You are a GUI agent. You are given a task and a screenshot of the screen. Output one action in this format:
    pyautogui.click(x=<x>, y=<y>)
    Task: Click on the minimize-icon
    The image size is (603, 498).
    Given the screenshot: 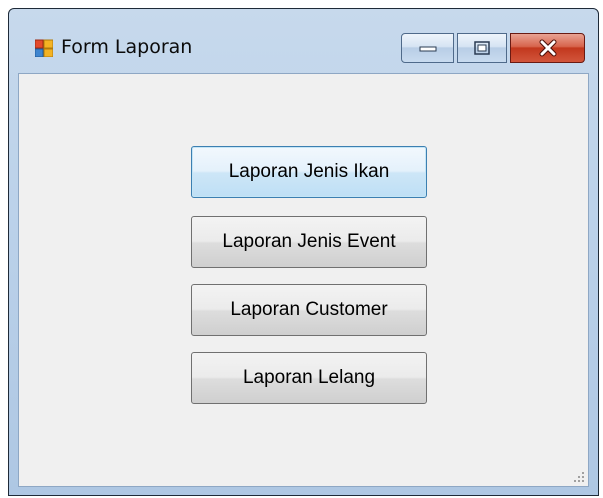 What is the action you would take?
    pyautogui.click(x=427, y=49)
    